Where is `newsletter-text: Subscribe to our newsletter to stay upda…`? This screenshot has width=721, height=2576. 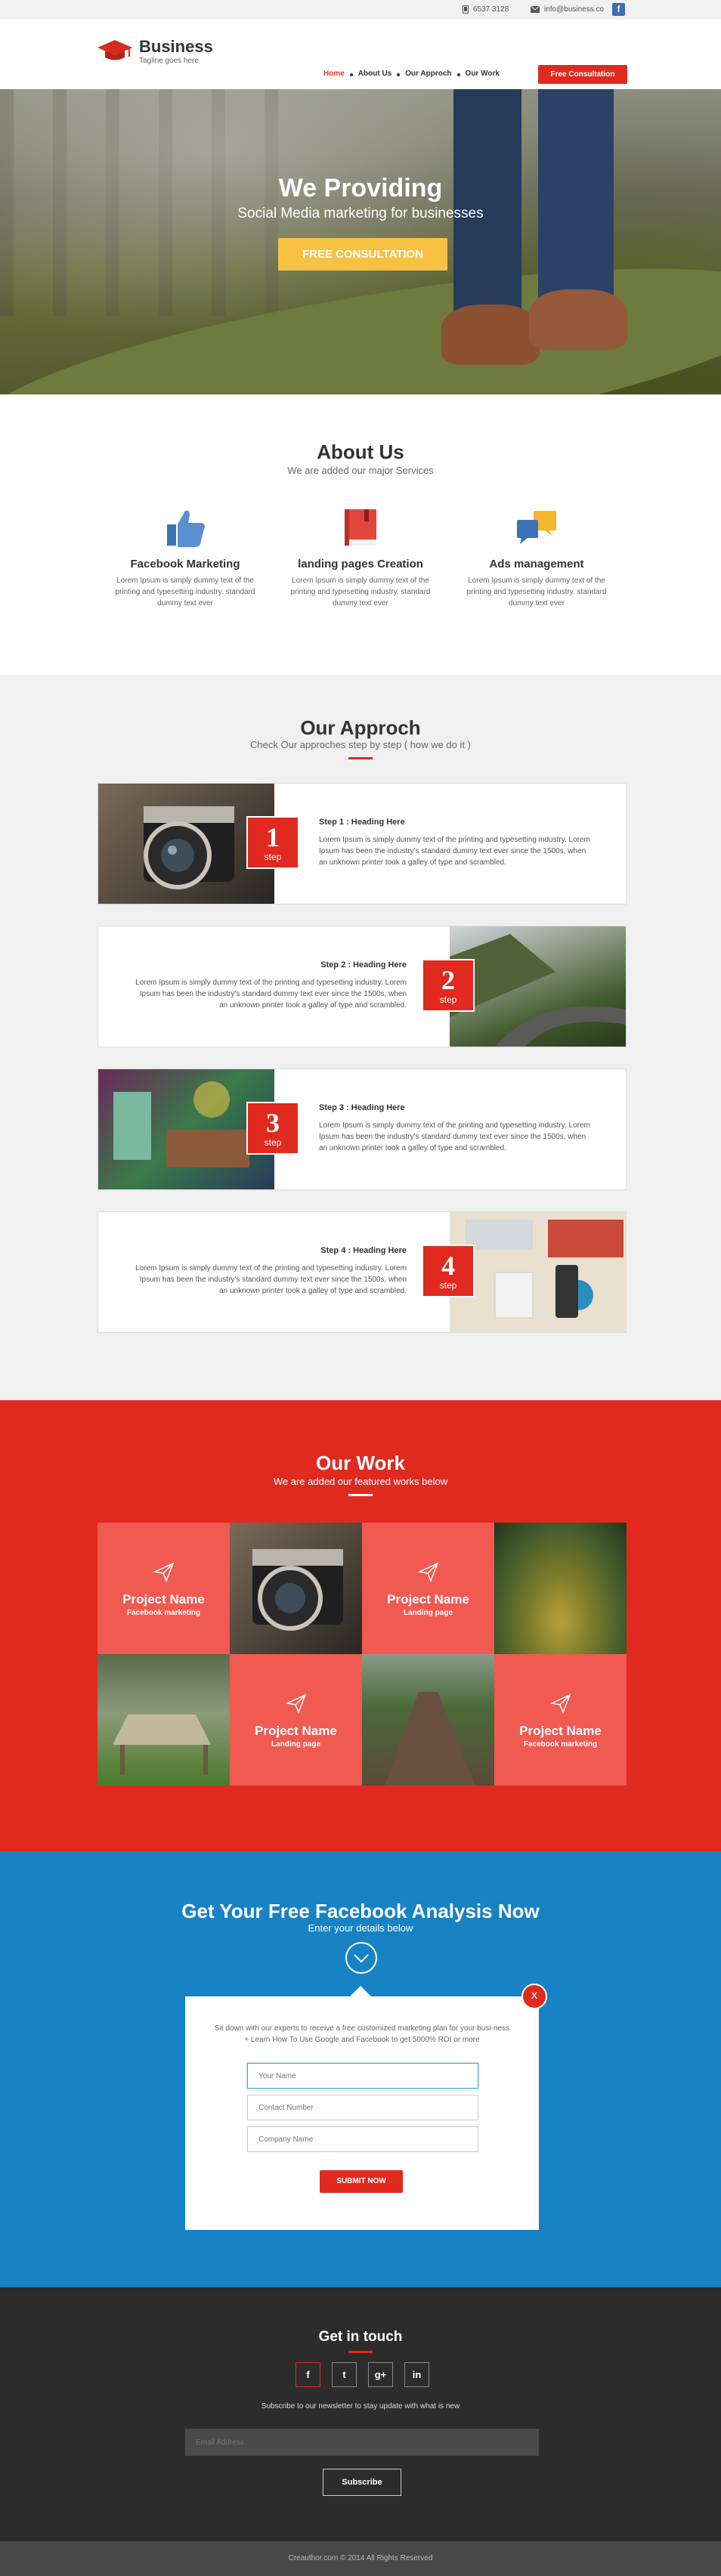 newsletter-text: Subscribe to our newsletter to stay upda… is located at coordinates (360, 2406).